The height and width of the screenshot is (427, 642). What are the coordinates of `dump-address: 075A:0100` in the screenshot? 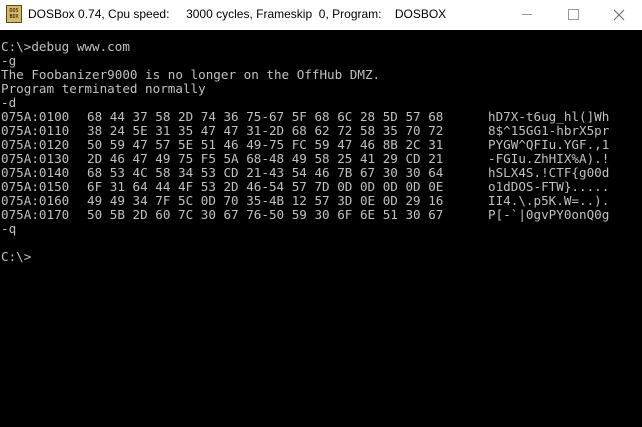 It's located at (35, 116).